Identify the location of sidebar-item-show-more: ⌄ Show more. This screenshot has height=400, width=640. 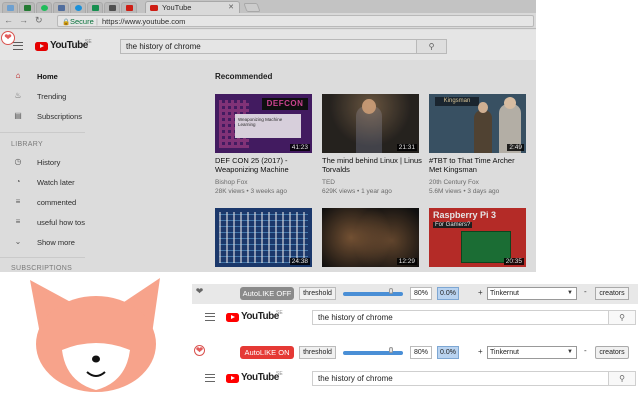
(42, 243).